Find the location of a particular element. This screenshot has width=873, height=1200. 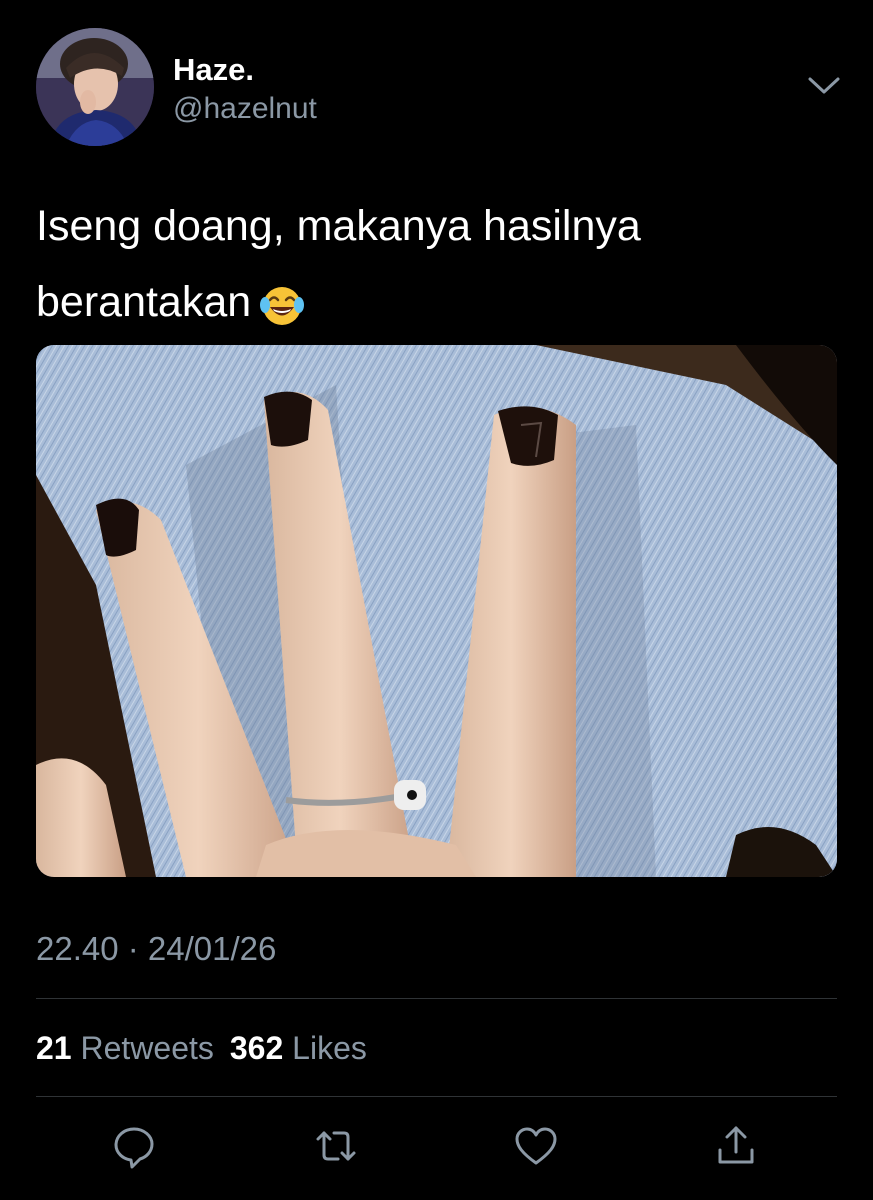

display-name: Haze. is located at coordinates (213, 70).